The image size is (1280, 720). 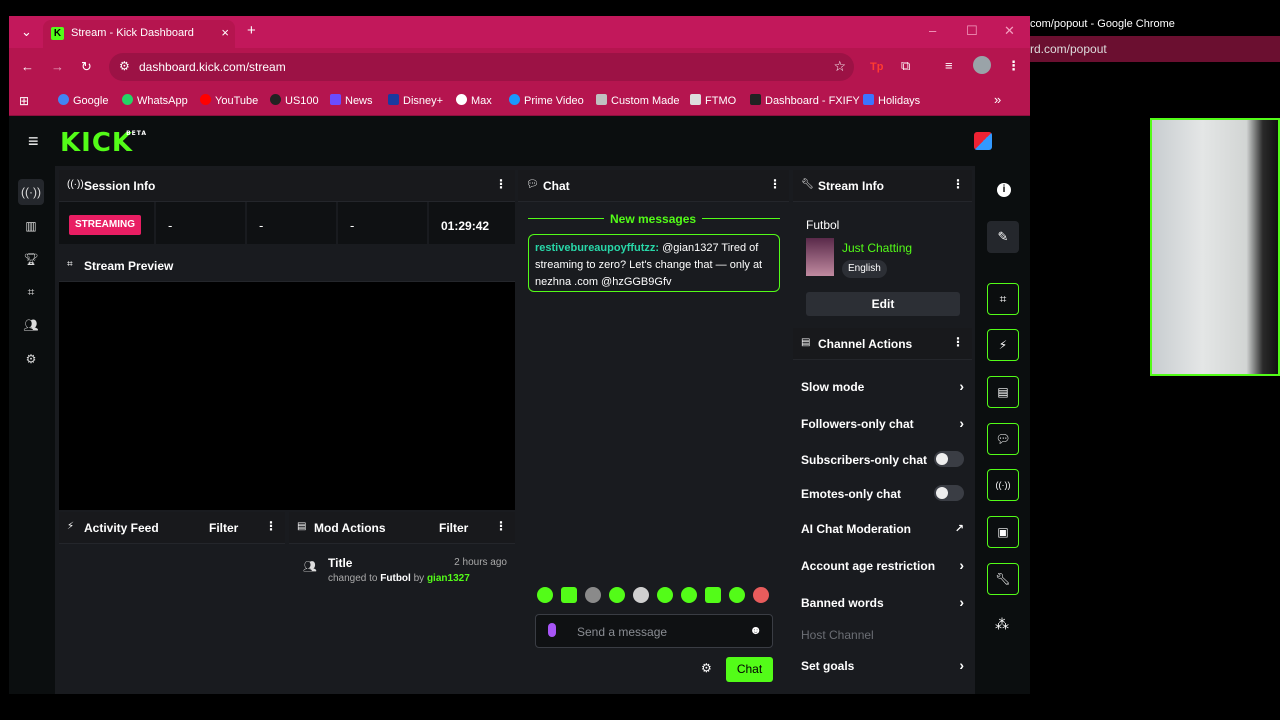 I want to click on bookmark-max: Max, so click(x=474, y=100).